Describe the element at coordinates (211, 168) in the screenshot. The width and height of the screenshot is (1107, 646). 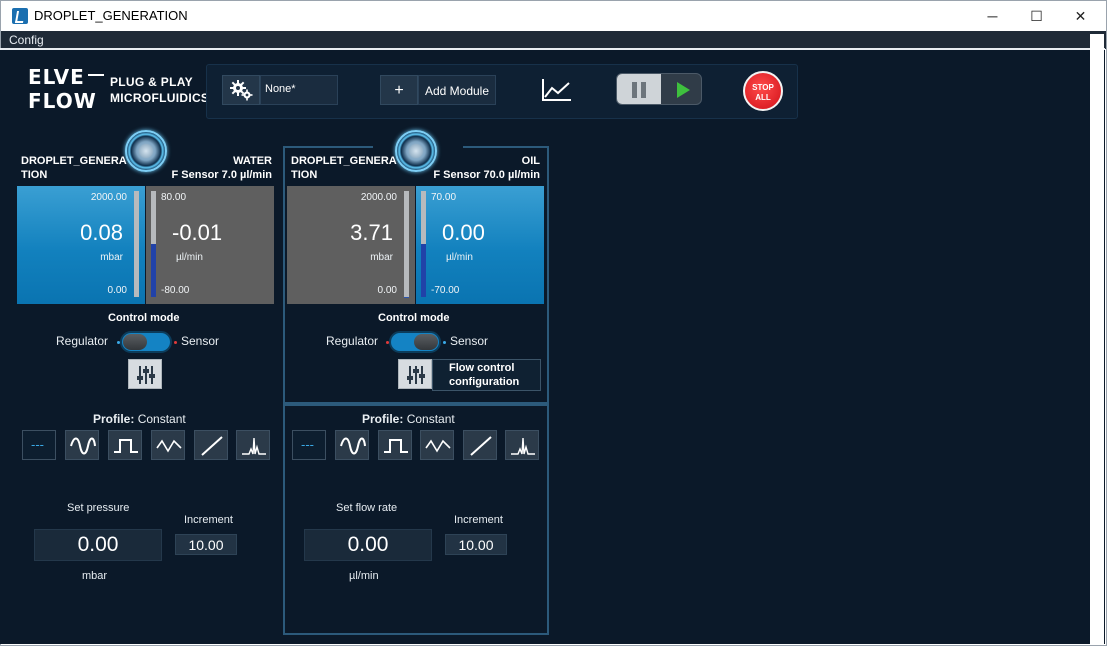
I see `module-1-info: WATER F Sensor 7.0 µl/min` at that location.